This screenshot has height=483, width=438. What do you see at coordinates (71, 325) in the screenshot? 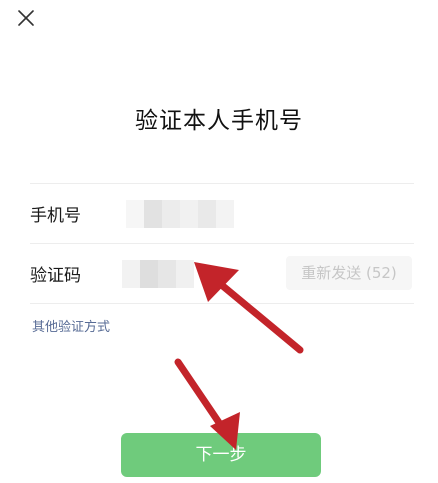
I see `other-verification-methods-link: 其他验证方式` at bounding box center [71, 325].